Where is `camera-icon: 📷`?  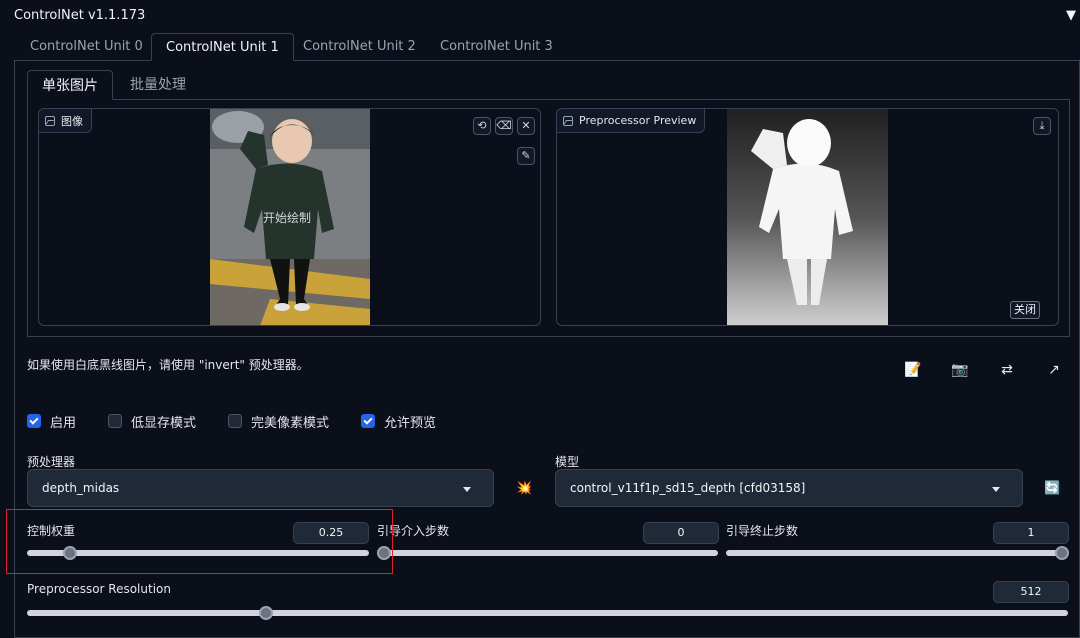 camera-icon: 📷 is located at coordinates (960, 370).